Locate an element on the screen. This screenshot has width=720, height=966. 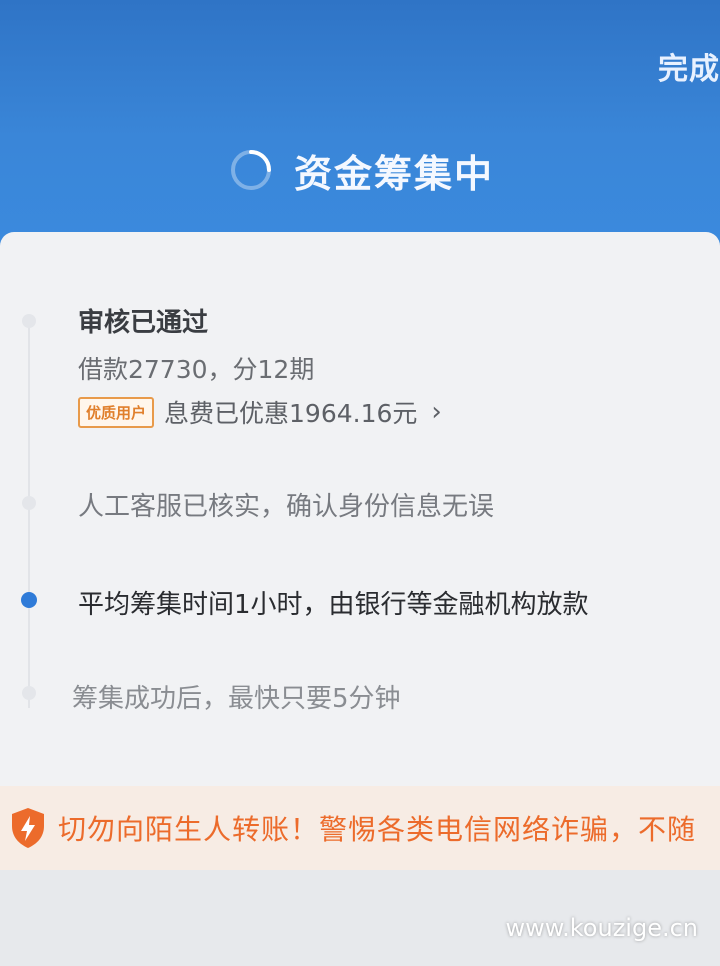
header-title-group: 资金筹集中 is located at coordinates (361, 170).